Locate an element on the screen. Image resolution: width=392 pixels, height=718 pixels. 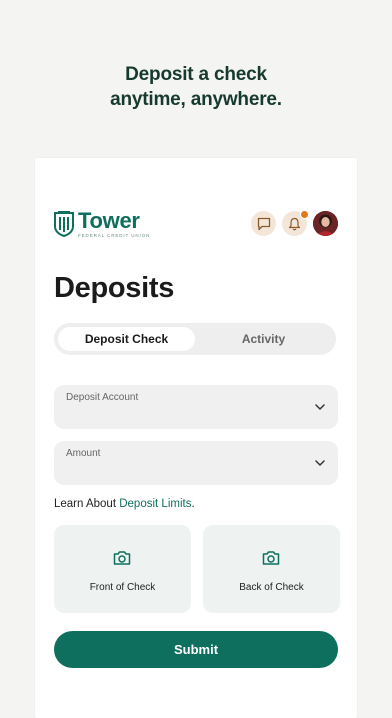
front-of-check-button: Front of Check is located at coordinates (122, 569).